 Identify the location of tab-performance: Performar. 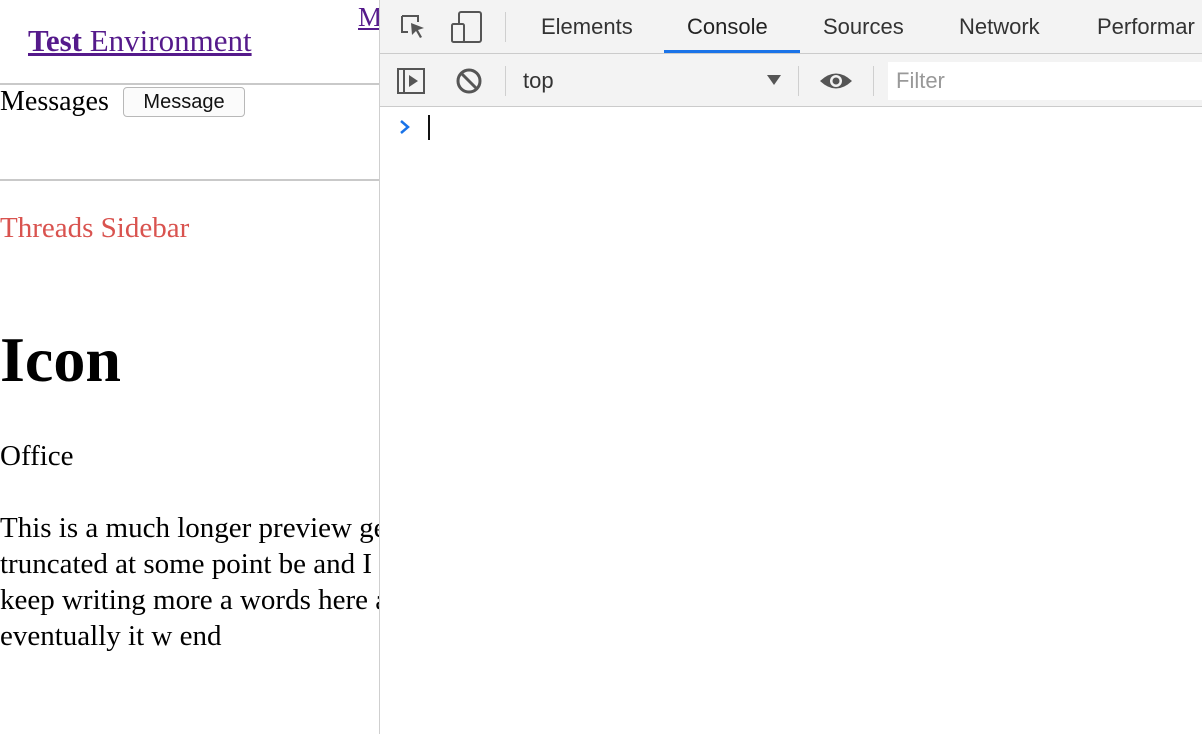
(1146, 26).